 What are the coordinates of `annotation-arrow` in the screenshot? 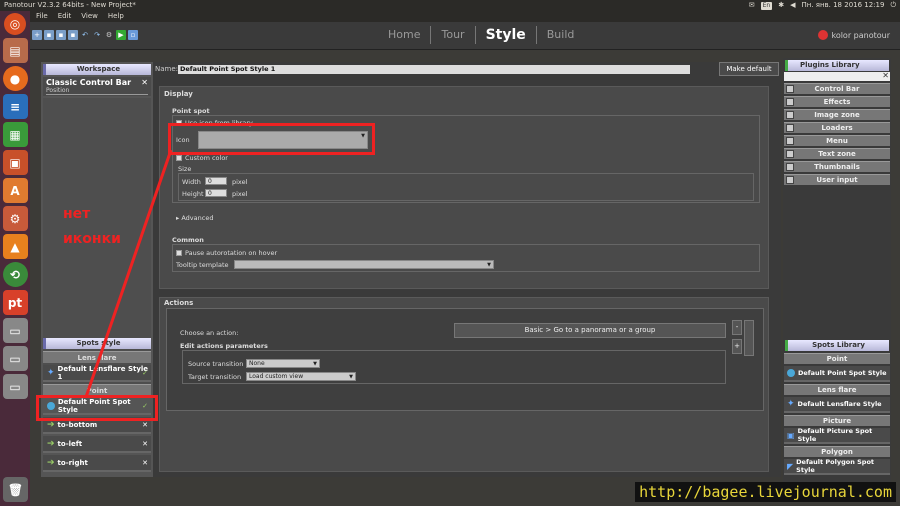 It's located at (128, 273).